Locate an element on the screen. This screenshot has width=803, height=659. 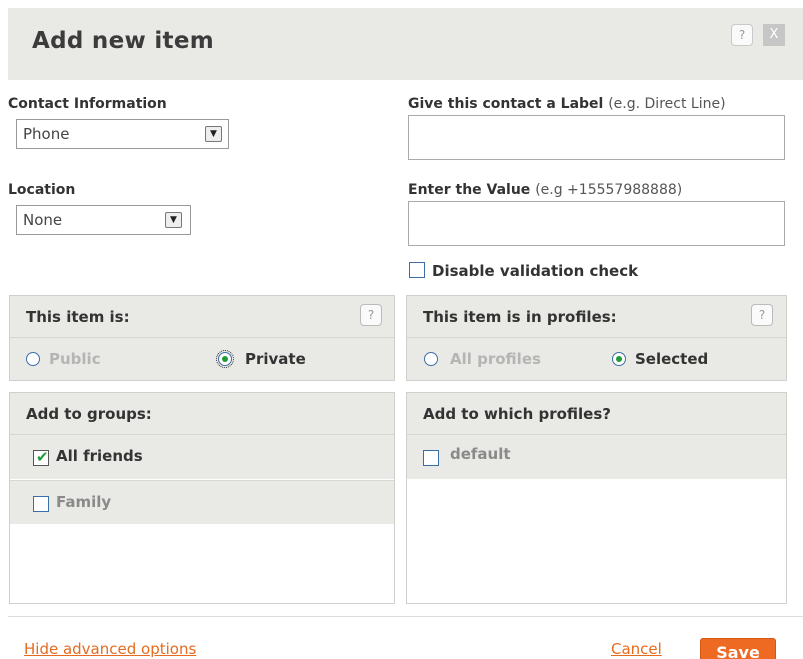
close-button: X is located at coordinates (774, 35).